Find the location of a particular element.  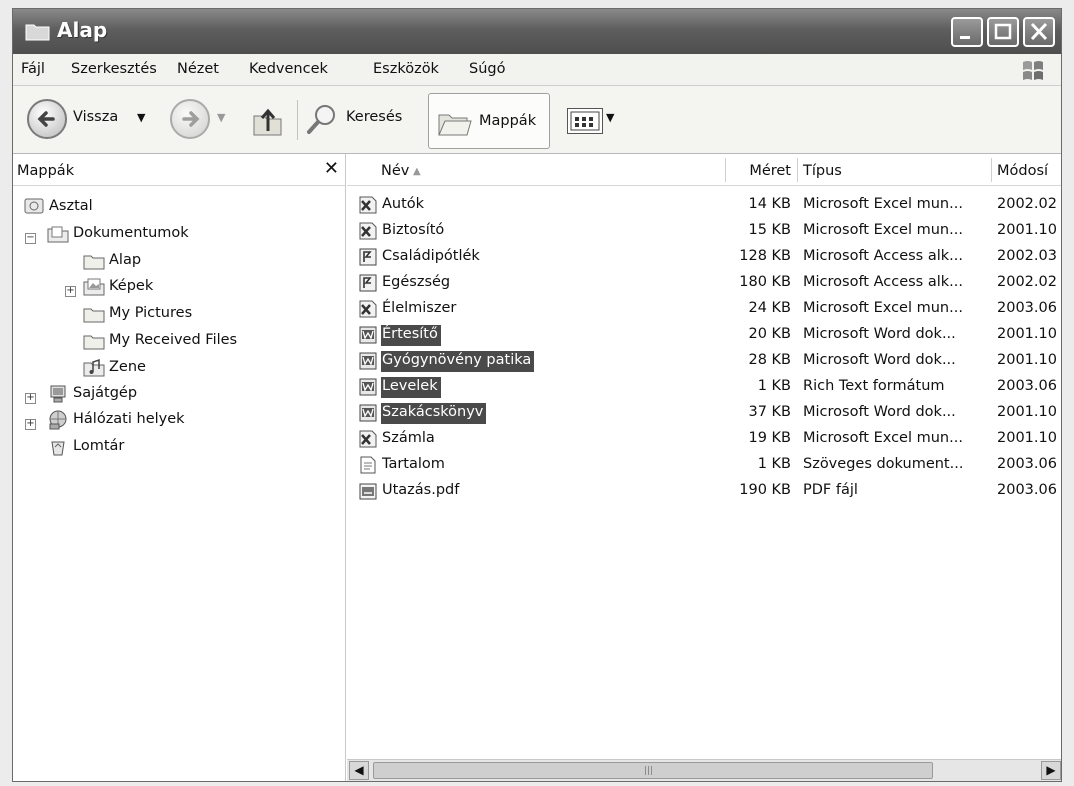

file-row: Számla 19 KB Microsoft Excel mun... 2001.10 is located at coordinates (704, 440).